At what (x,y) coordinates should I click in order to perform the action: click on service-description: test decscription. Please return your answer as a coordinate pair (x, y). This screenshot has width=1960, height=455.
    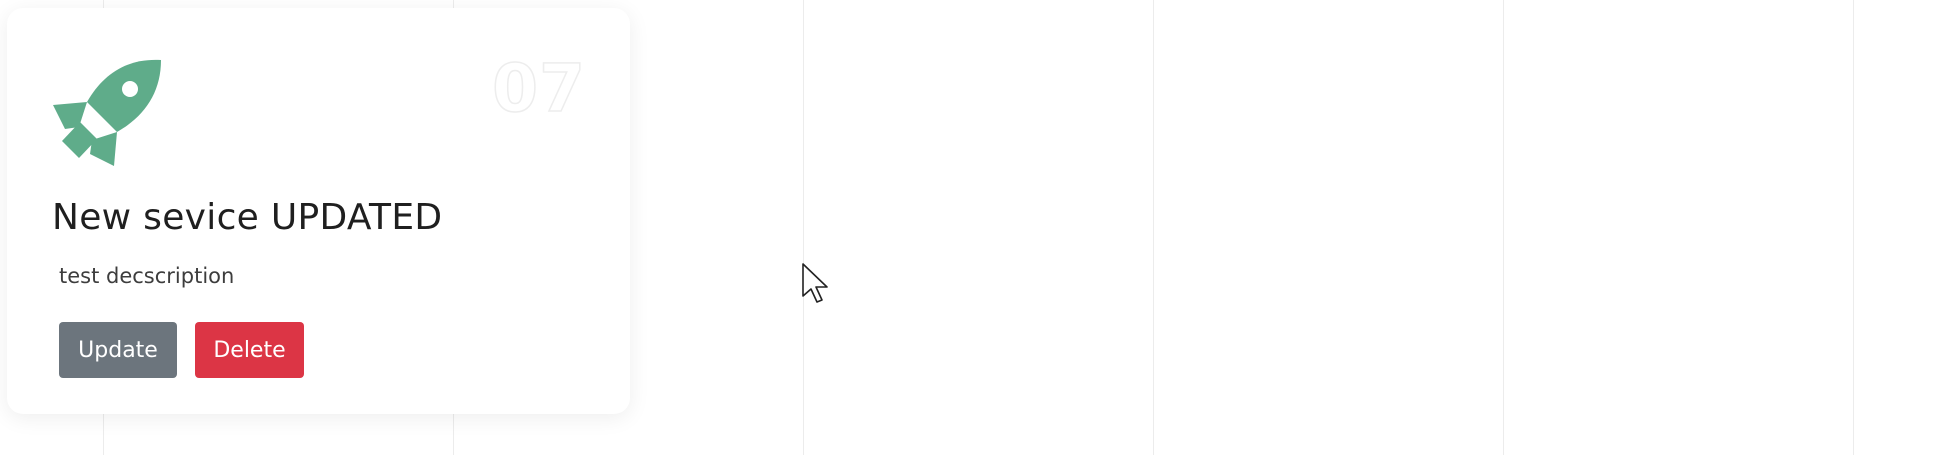
    Looking at the image, I should click on (147, 276).